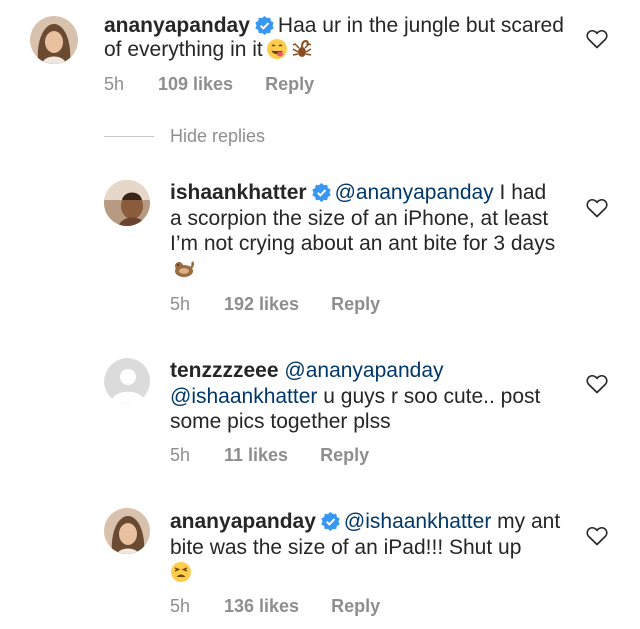 The image size is (640, 629). I want to click on comment-meta: 5h 109 likes Reply, so click(209, 84).